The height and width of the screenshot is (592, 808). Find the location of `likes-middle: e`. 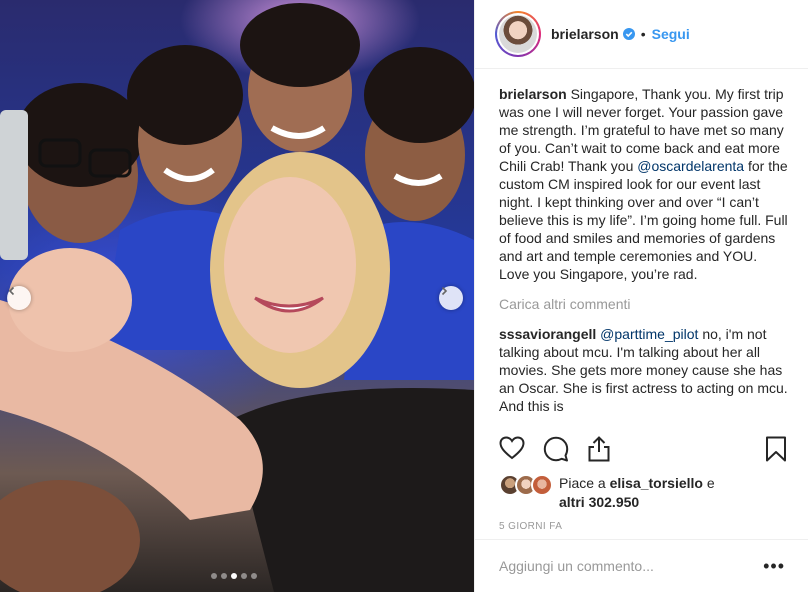

likes-middle: e is located at coordinates (708, 483).